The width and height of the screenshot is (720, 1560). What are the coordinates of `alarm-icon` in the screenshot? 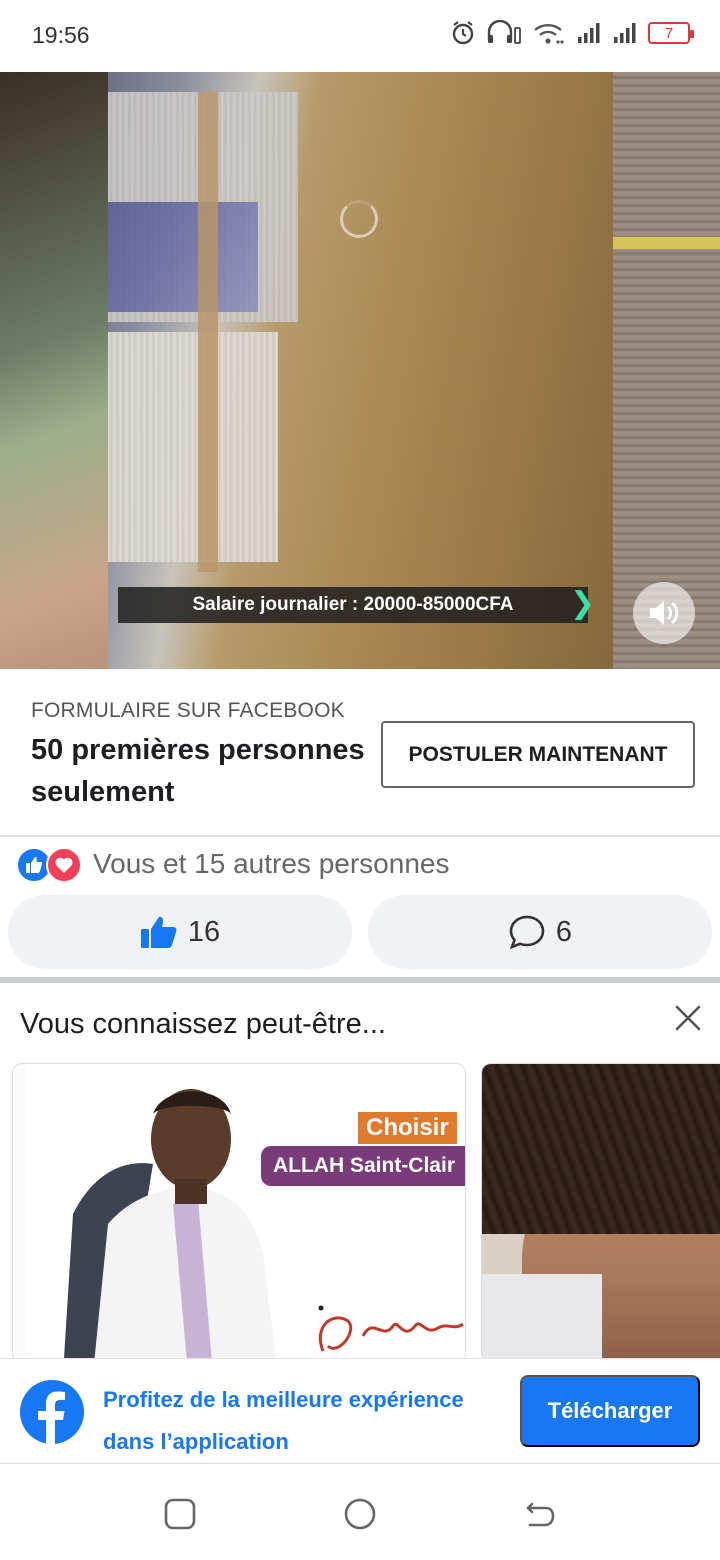 It's located at (463, 33).